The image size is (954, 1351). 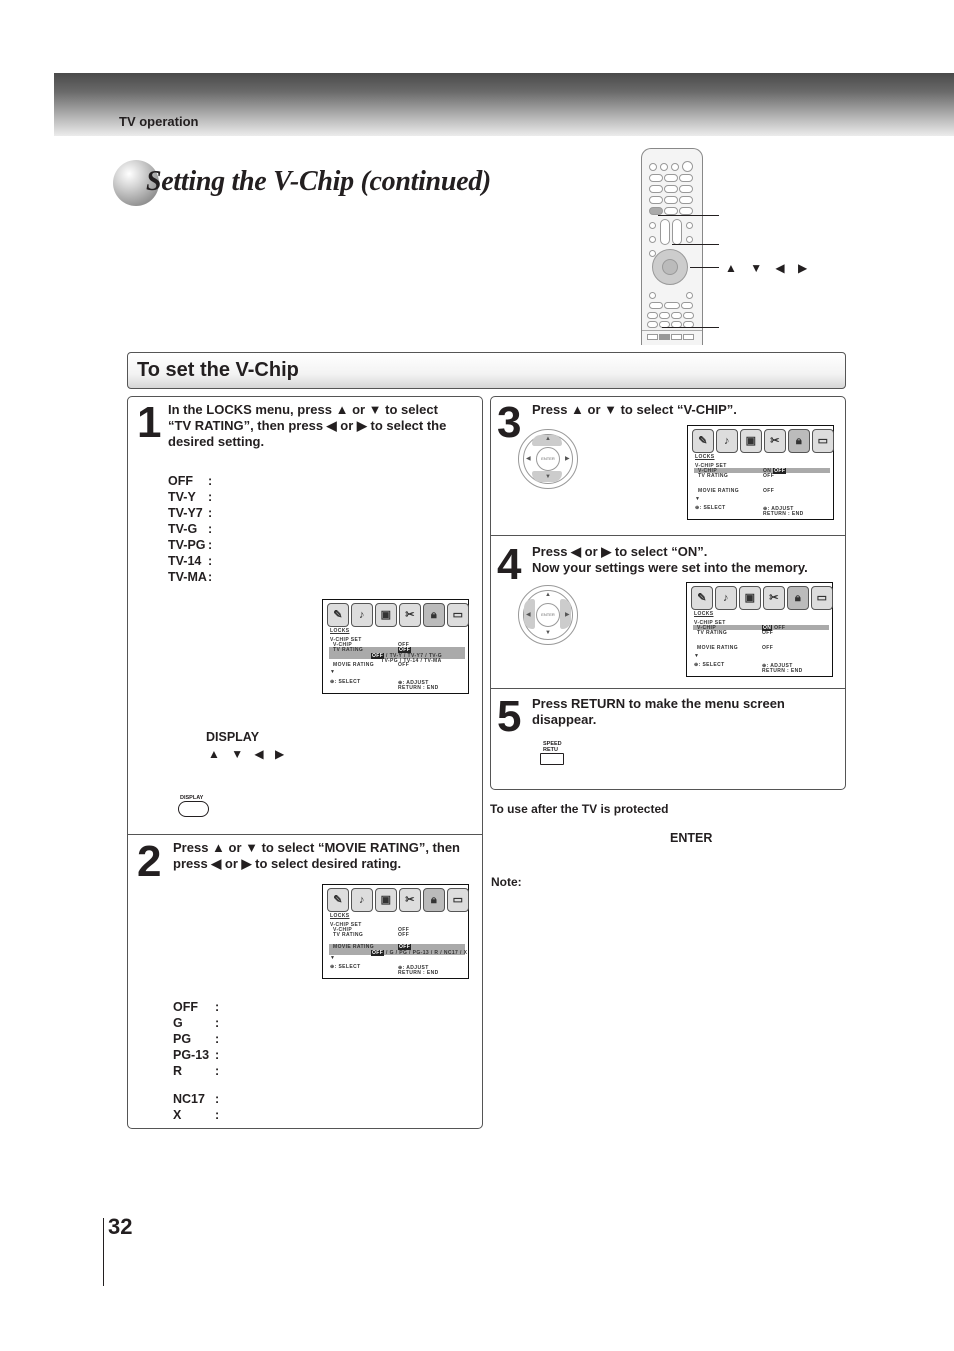 What do you see at coordinates (287, 863) in the screenshot?
I see `step-2-line-2: press ◀ or ▶ to select desired rating.` at bounding box center [287, 863].